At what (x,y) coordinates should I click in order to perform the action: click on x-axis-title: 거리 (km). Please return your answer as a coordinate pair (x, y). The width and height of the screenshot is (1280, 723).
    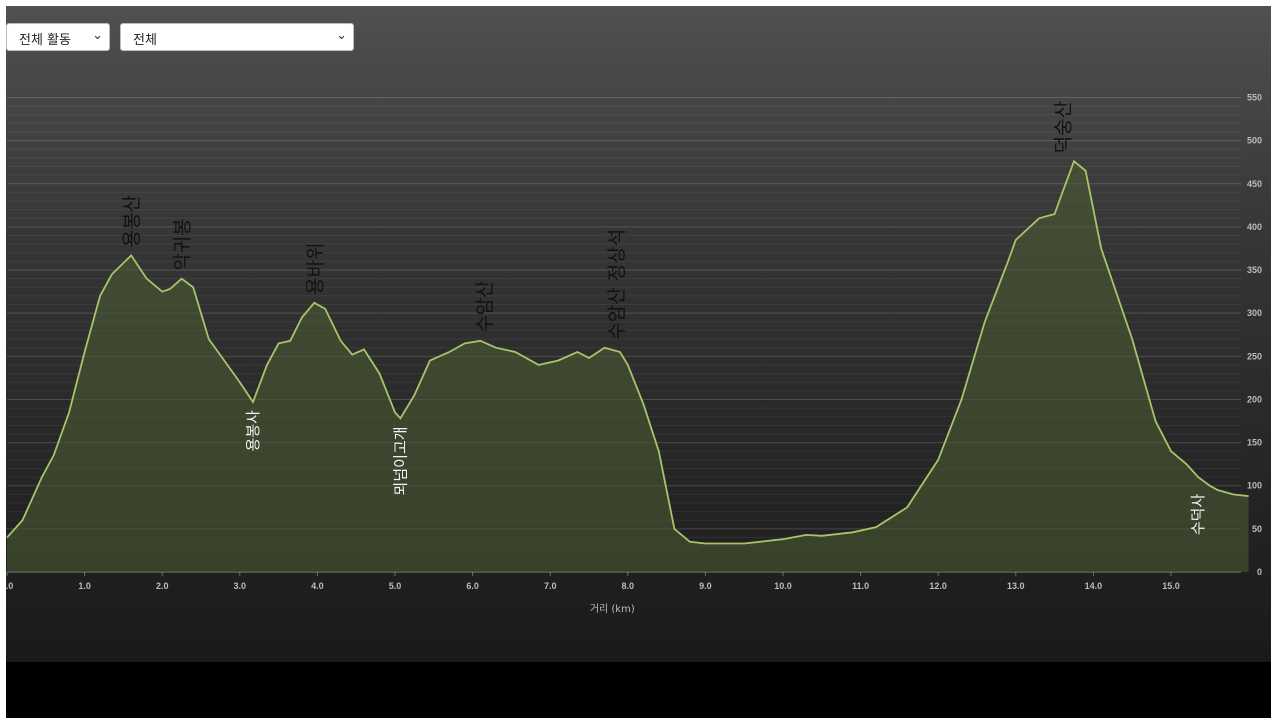
    Looking at the image, I should click on (612, 609).